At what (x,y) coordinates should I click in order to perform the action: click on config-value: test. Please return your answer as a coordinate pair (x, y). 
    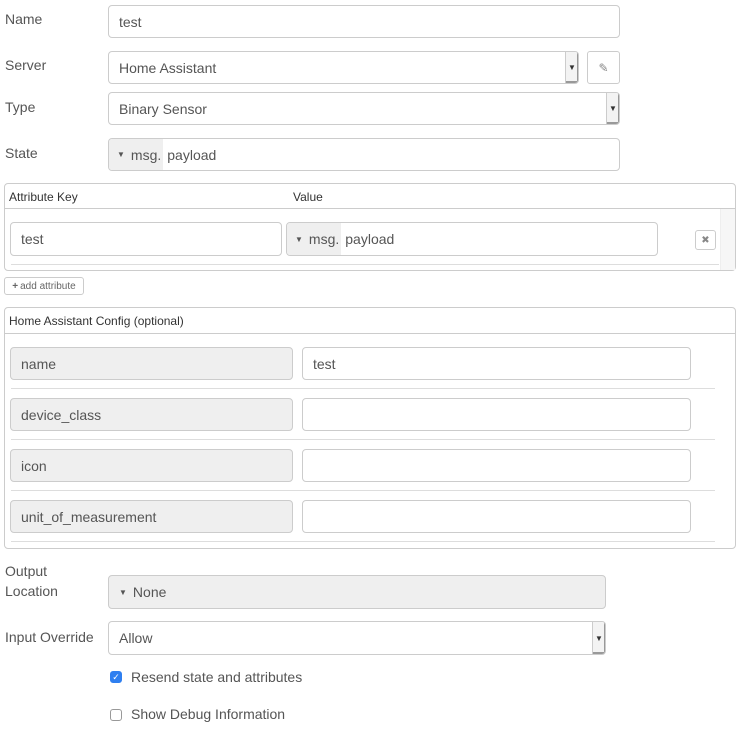
    Looking at the image, I should click on (324, 363).